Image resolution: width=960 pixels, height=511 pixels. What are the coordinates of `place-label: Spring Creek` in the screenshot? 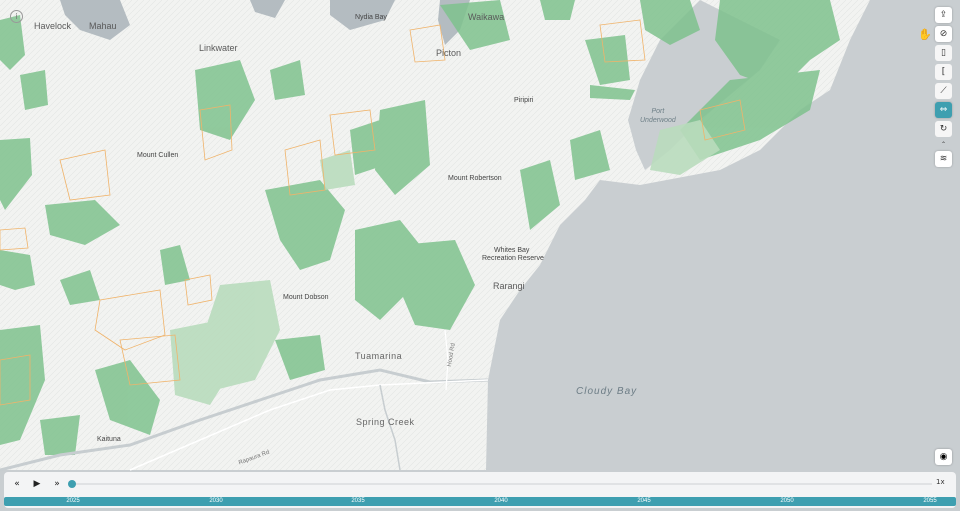 It's located at (385, 422).